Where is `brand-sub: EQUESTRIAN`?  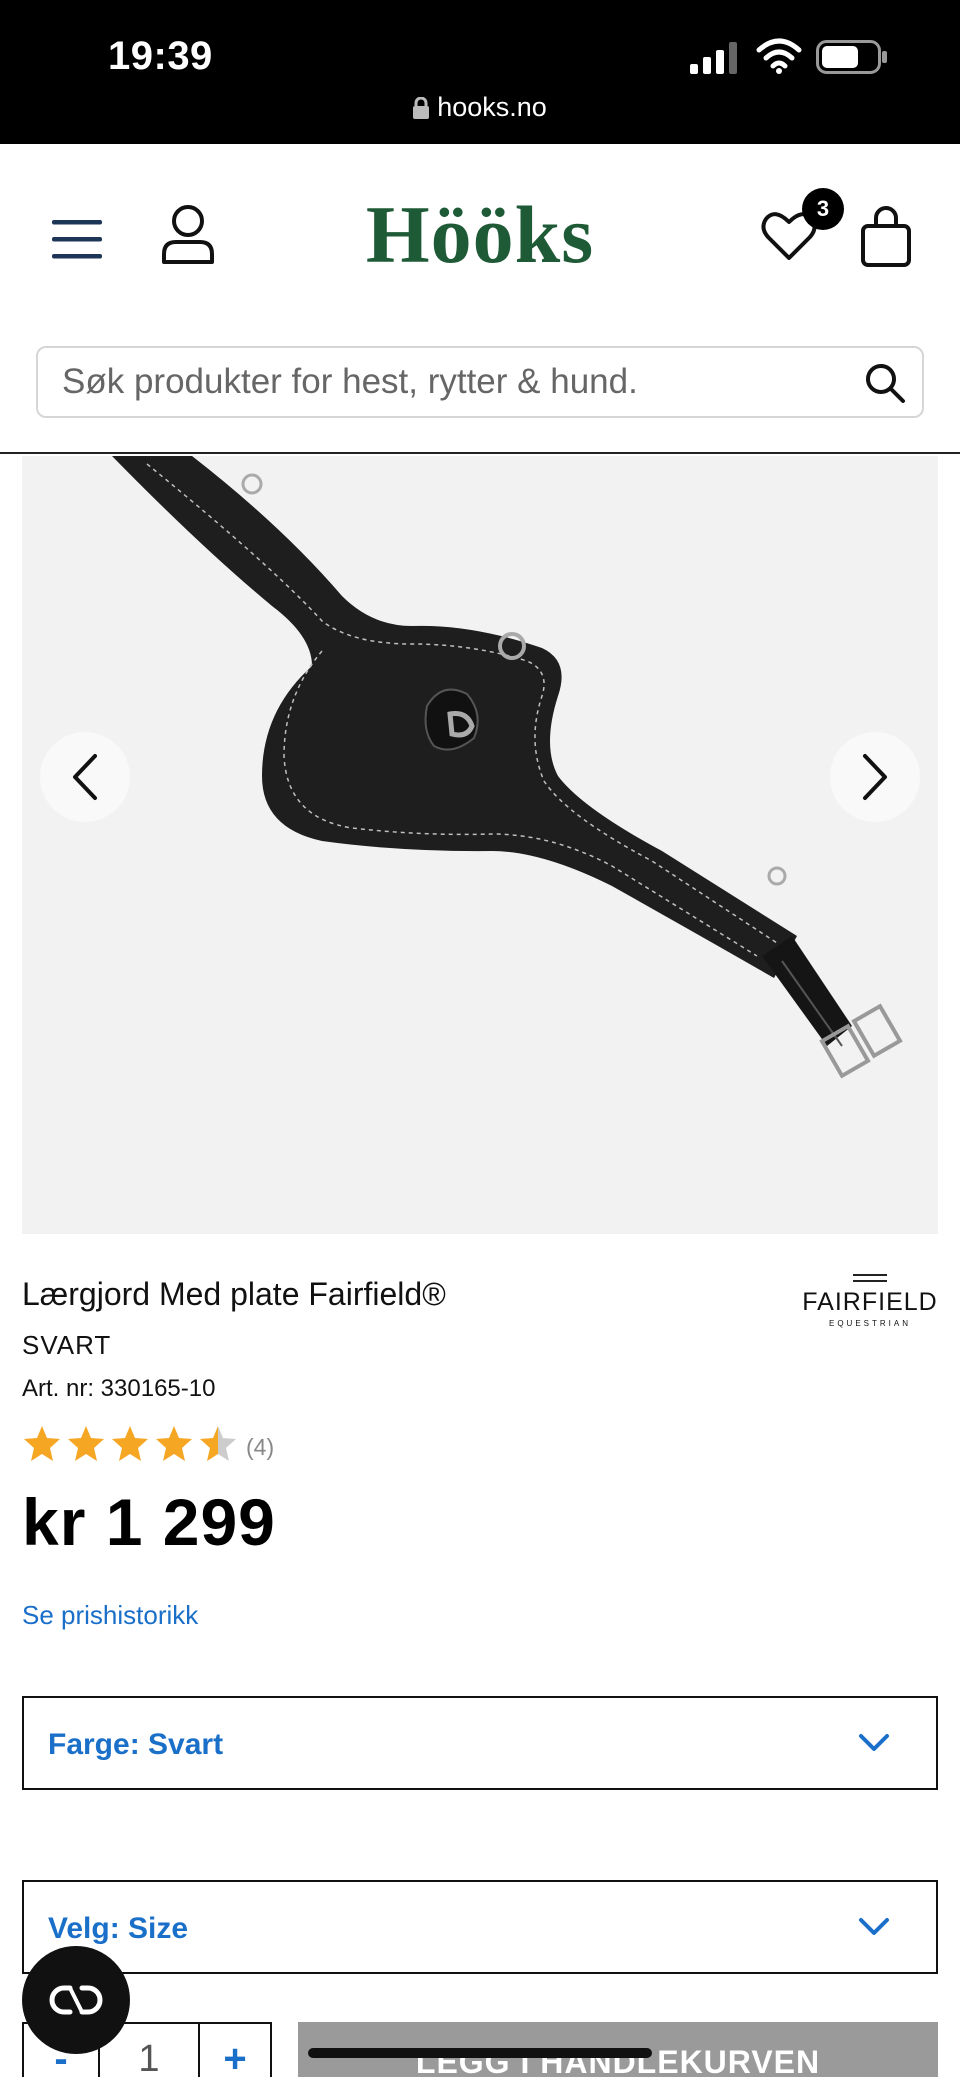 brand-sub: EQUESTRIAN is located at coordinates (869, 1323).